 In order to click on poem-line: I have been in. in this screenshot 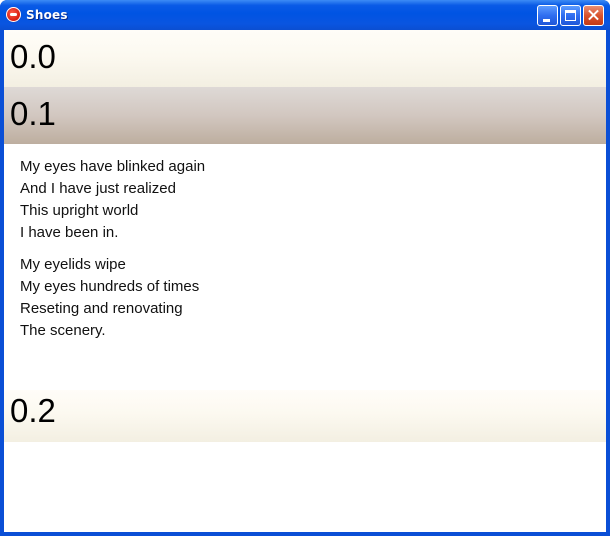, I will do `click(69, 232)`.